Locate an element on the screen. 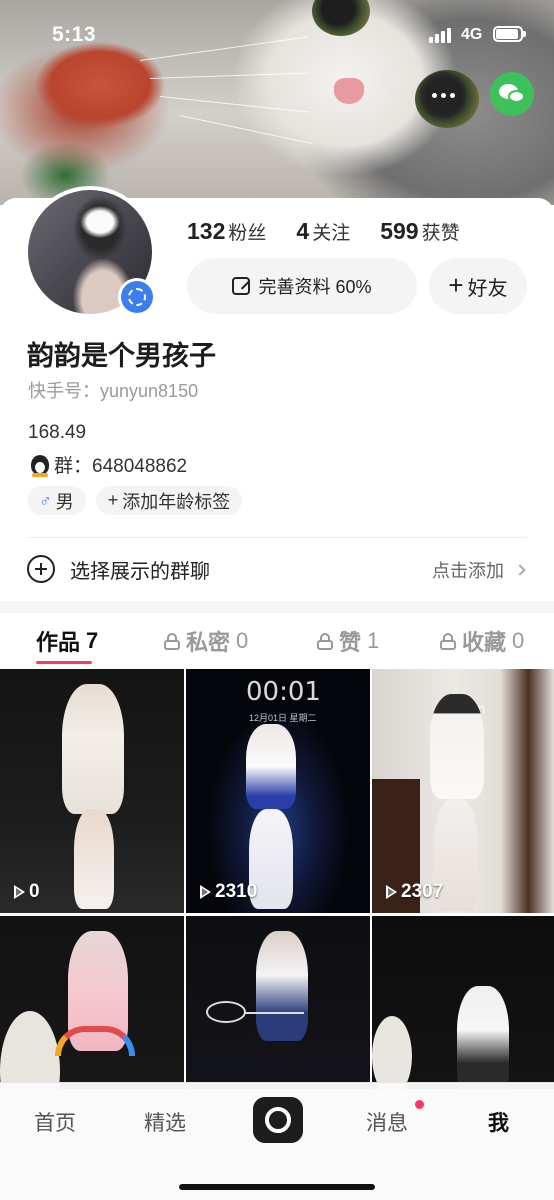 Image resolution: width=554 pixels, height=1200 pixels. play-count: 0 is located at coordinates (27, 892).